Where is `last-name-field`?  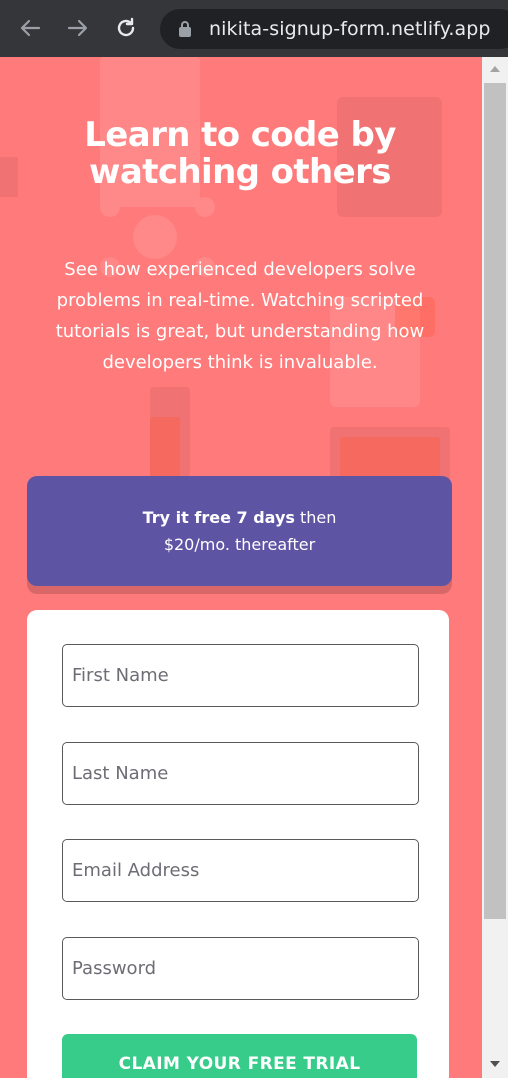
last-name-field is located at coordinates (240, 773).